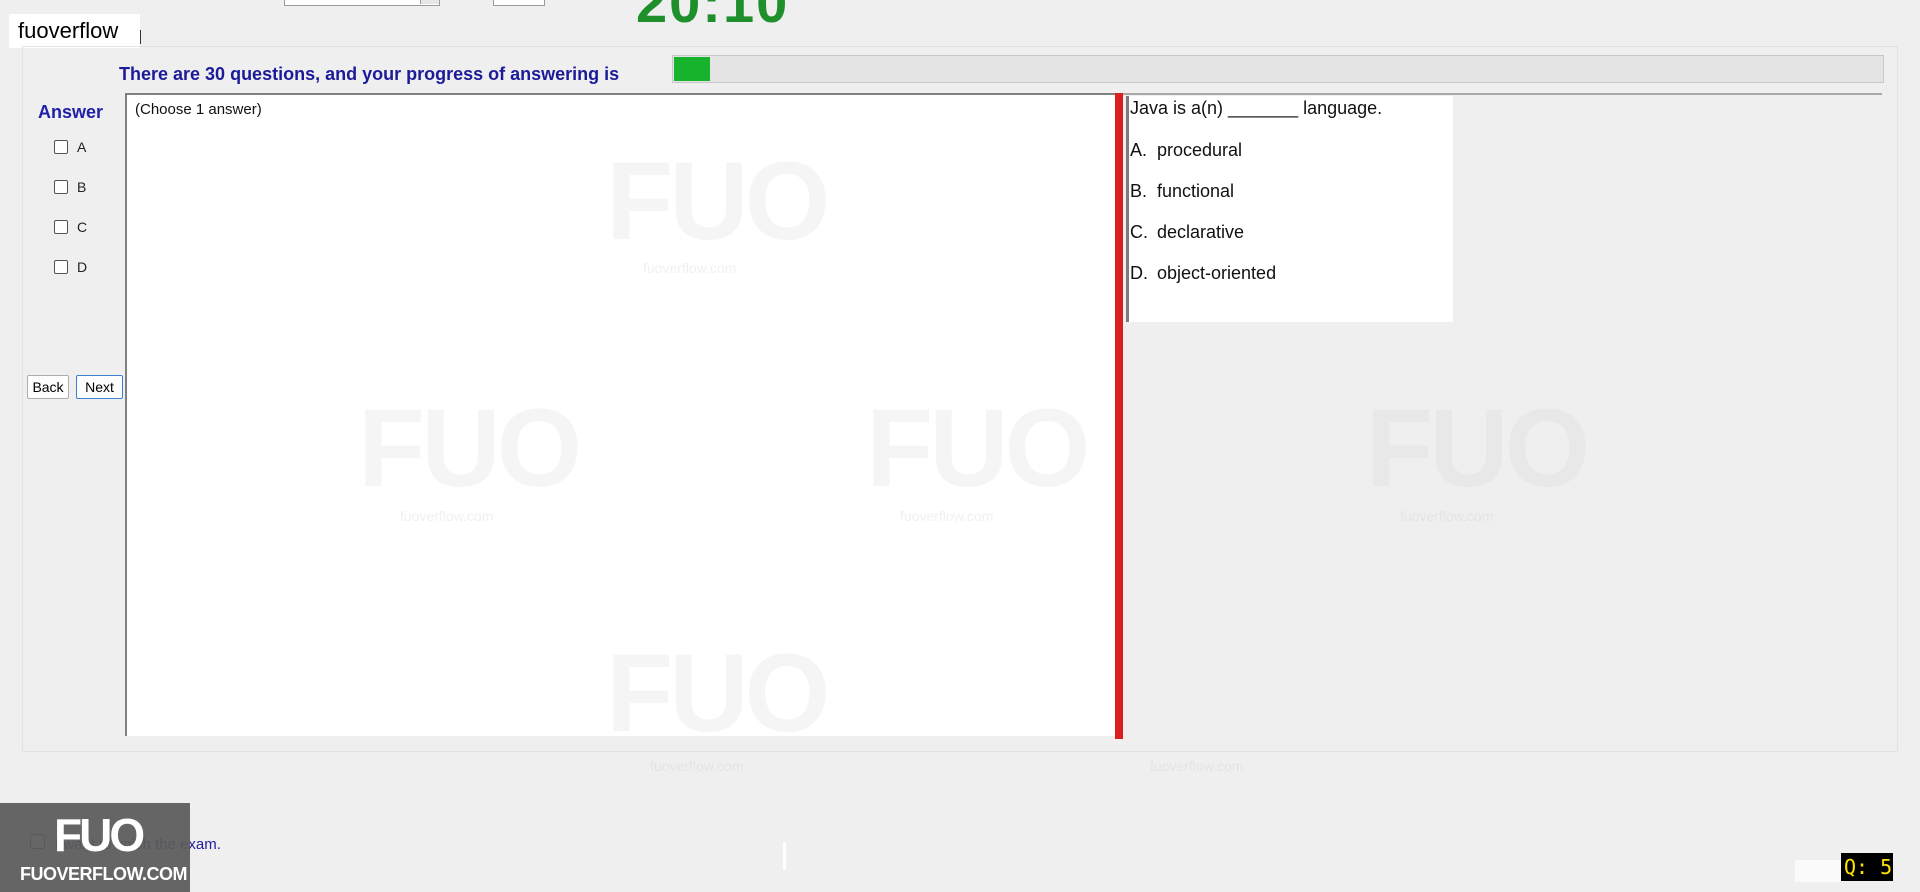 Image resolution: width=1920 pixels, height=892 pixels. I want to click on answer-checkbox-a, so click(61, 147).